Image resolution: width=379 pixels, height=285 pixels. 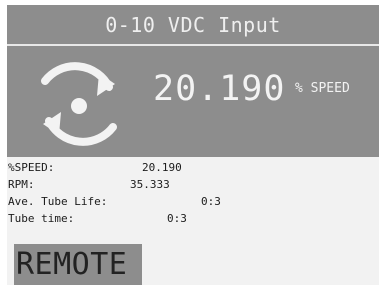 I want to click on remote-mode-indicator: REMOTE, so click(x=78, y=264).